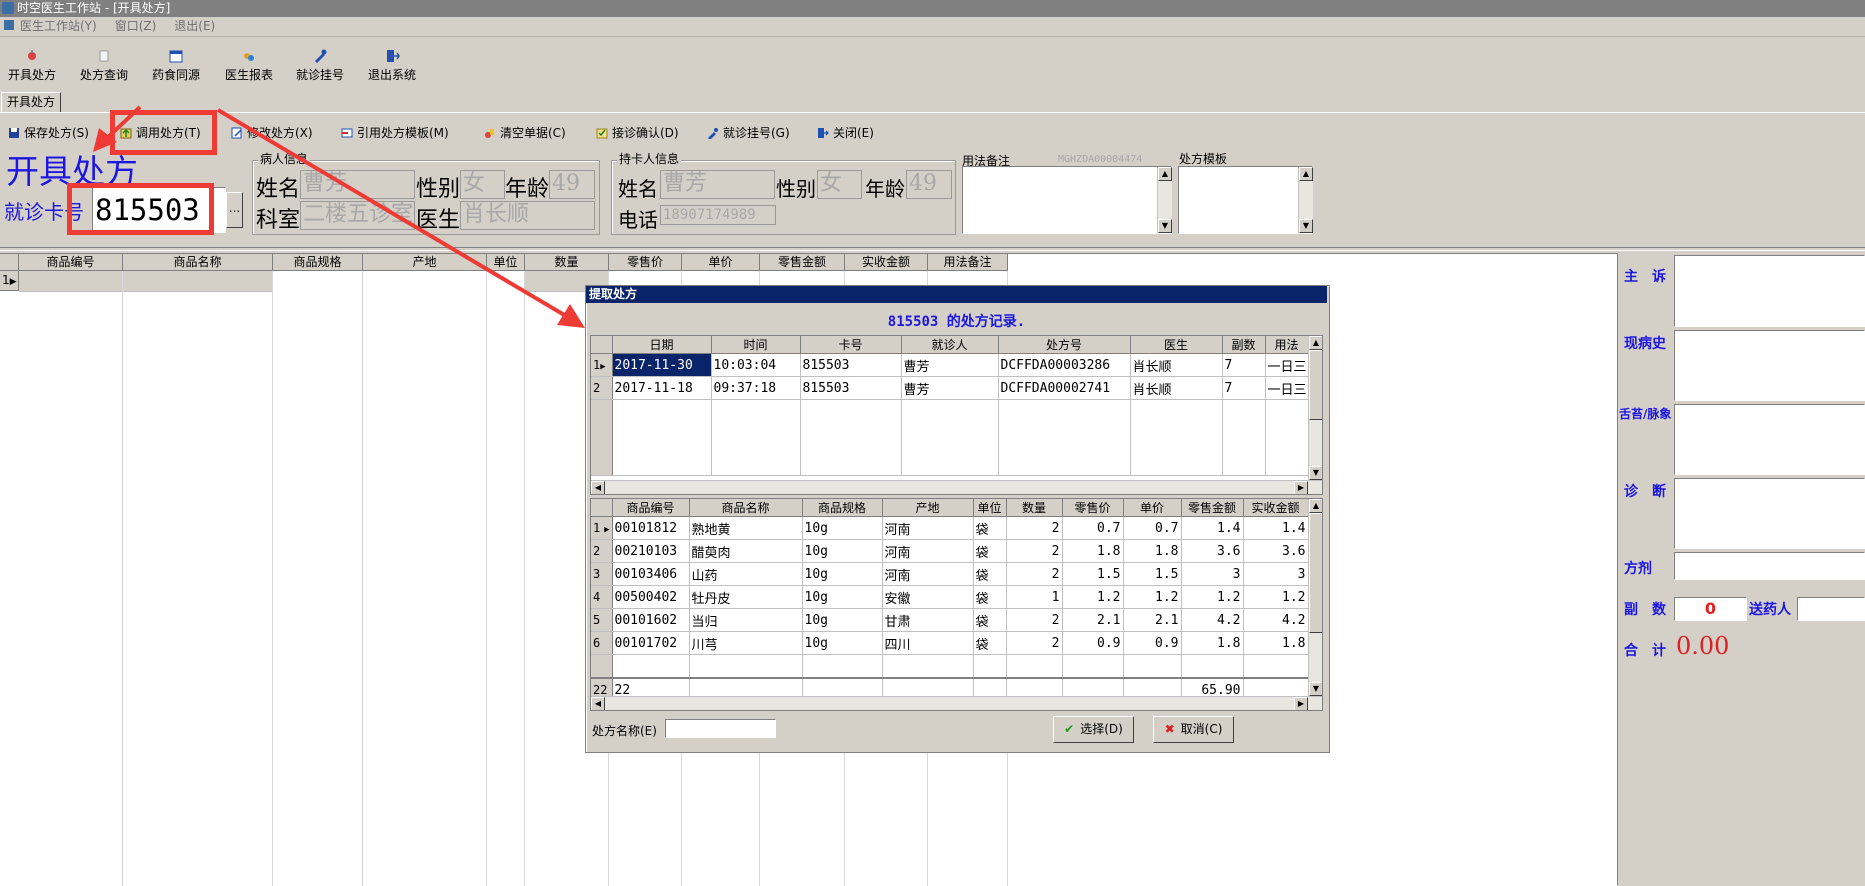  What do you see at coordinates (929, 184) in the screenshot?
I see `holder-age-field: 49` at bounding box center [929, 184].